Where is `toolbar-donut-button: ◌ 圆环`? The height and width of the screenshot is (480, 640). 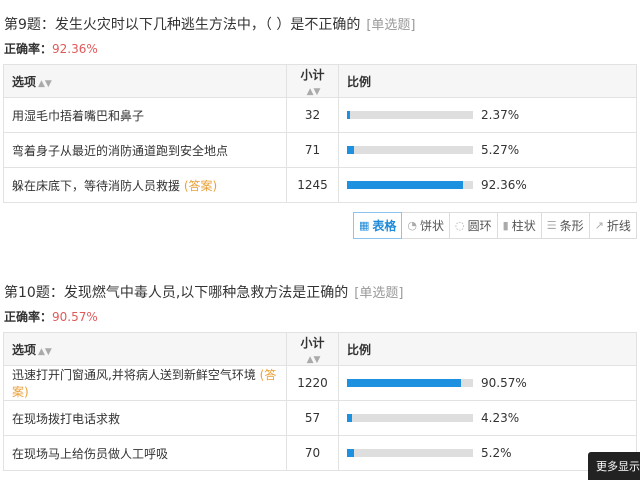 toolbar-donut-button: ◌ 圆环 is located at coordinates (473, 225).